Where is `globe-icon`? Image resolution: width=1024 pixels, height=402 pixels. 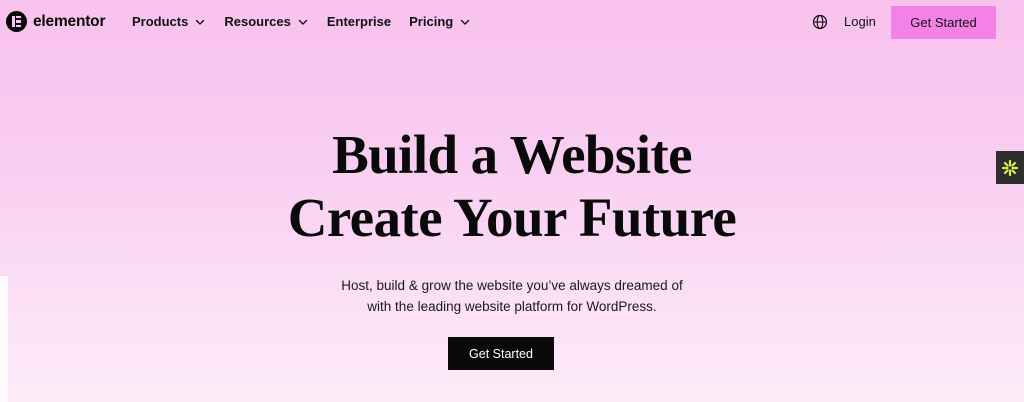
globe-icon is located at coordinates (820, 22).